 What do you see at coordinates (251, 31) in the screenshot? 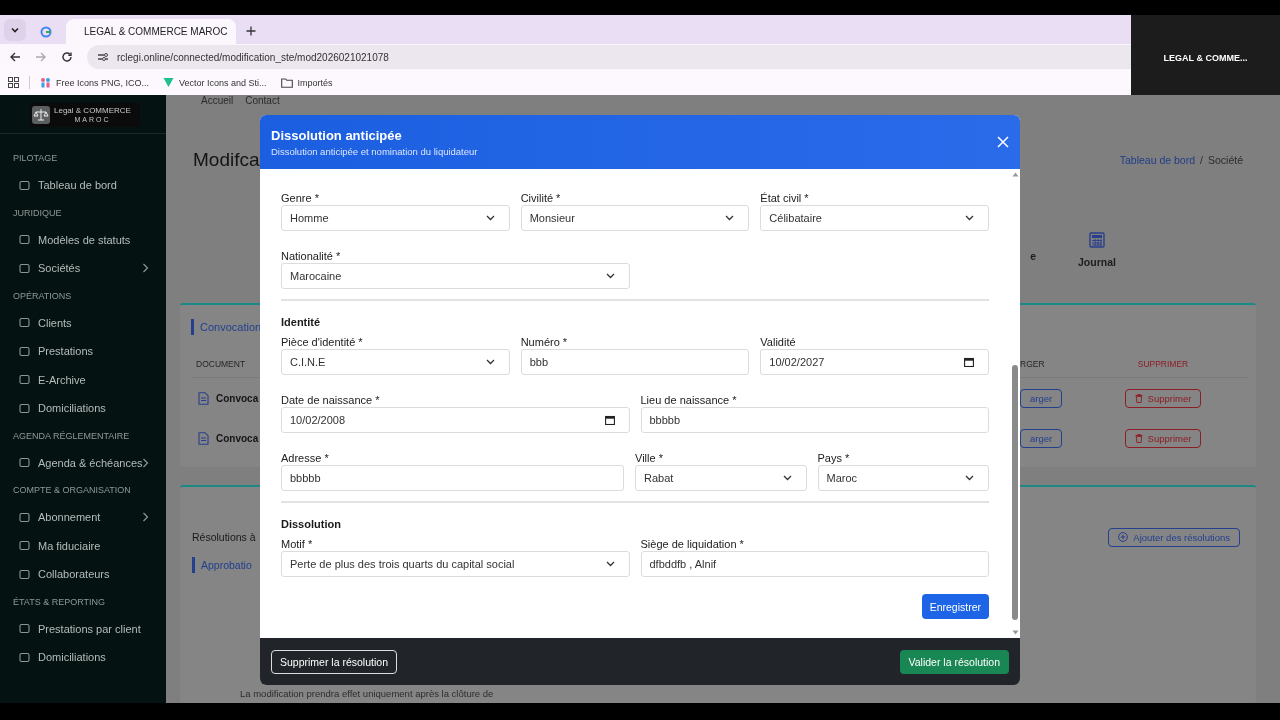
I see `new-tab-icon` at bounding box center [251, 31].